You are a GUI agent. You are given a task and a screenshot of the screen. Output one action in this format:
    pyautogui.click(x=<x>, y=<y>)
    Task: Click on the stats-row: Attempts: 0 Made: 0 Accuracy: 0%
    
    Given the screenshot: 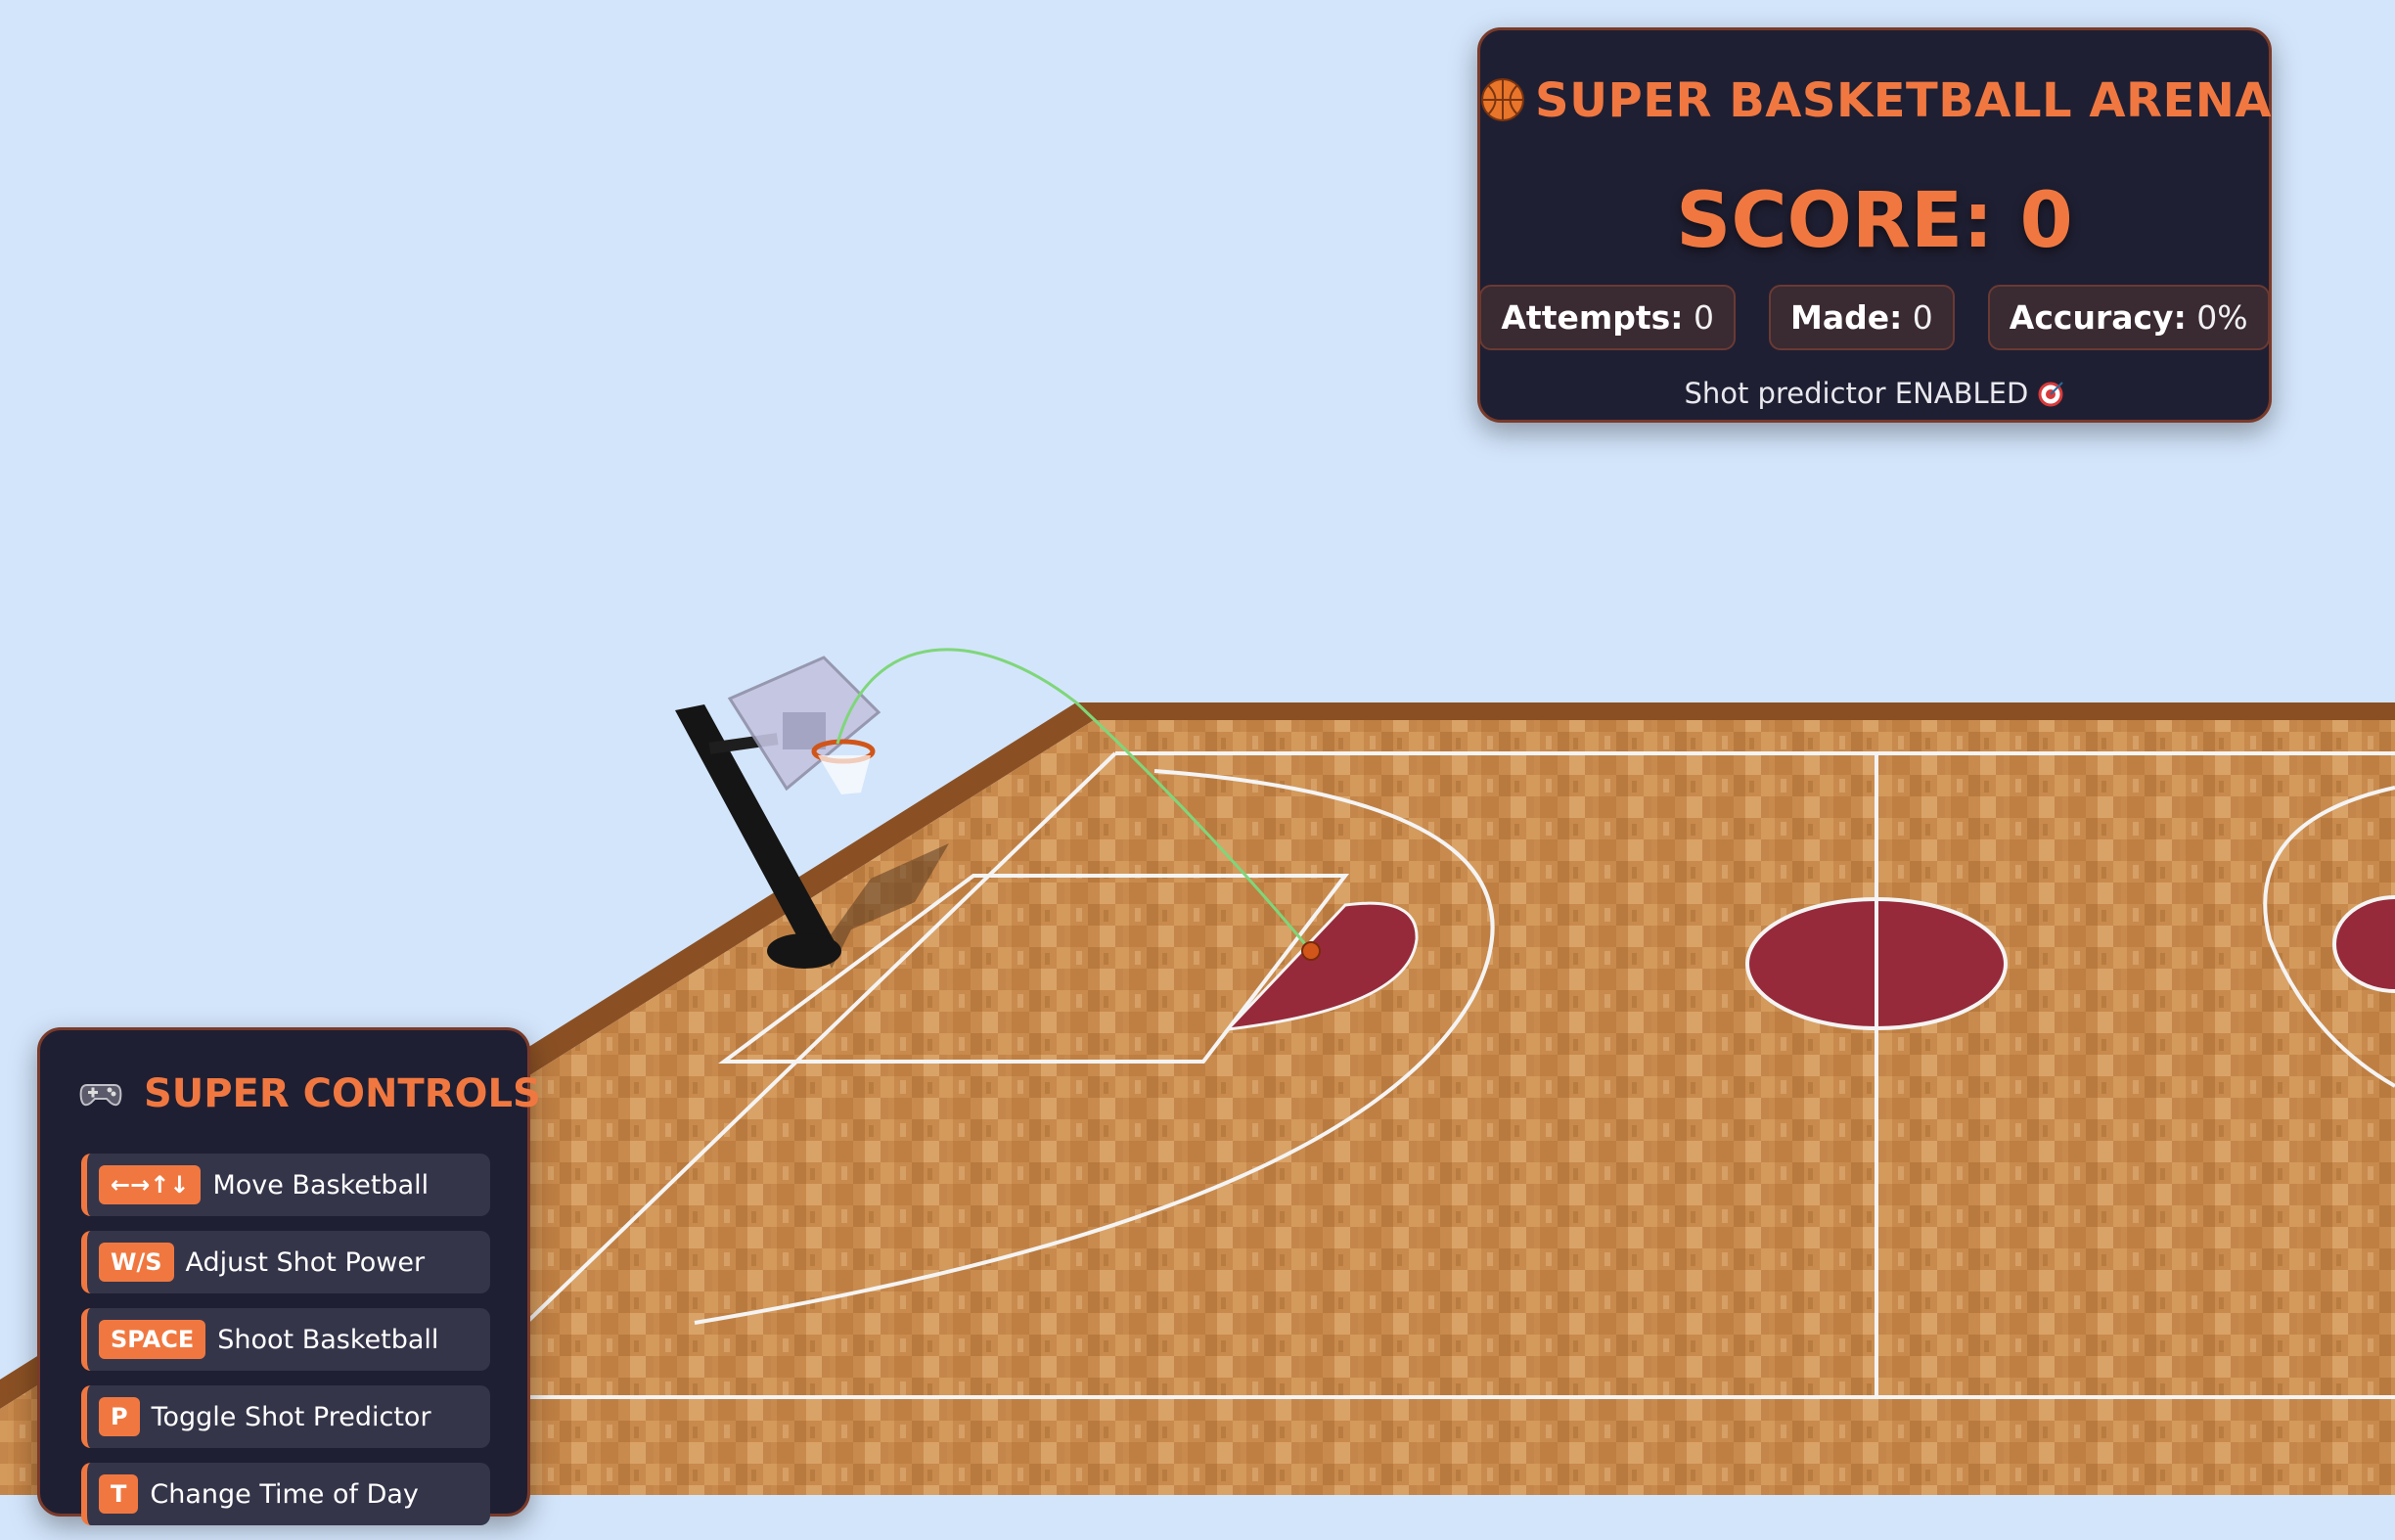 What is the action you would take?
    pyautogui.click(x=1874, y=317)
    